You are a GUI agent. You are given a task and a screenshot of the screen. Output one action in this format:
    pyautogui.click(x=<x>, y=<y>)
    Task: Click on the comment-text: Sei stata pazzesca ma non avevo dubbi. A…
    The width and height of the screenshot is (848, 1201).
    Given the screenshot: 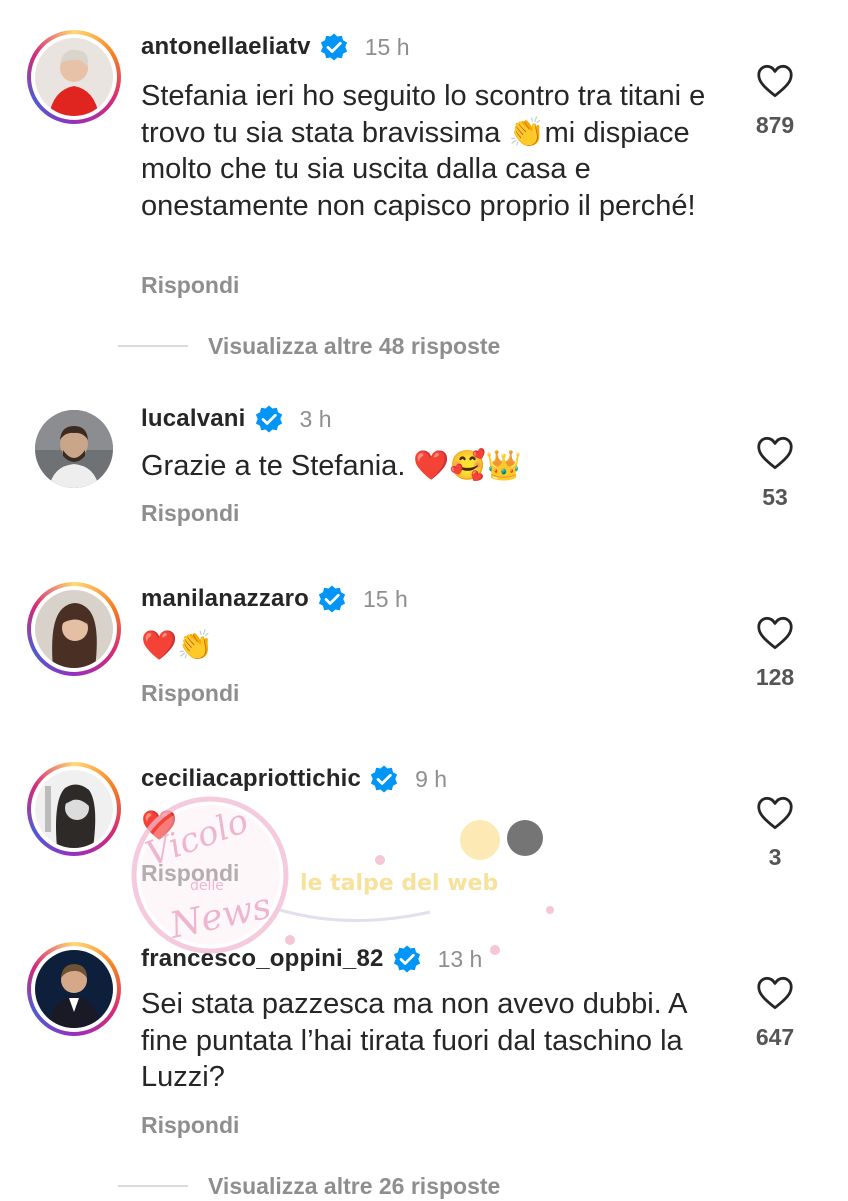 What is the action you would take?
    pyautogui.click(x=413, y=1040)
    